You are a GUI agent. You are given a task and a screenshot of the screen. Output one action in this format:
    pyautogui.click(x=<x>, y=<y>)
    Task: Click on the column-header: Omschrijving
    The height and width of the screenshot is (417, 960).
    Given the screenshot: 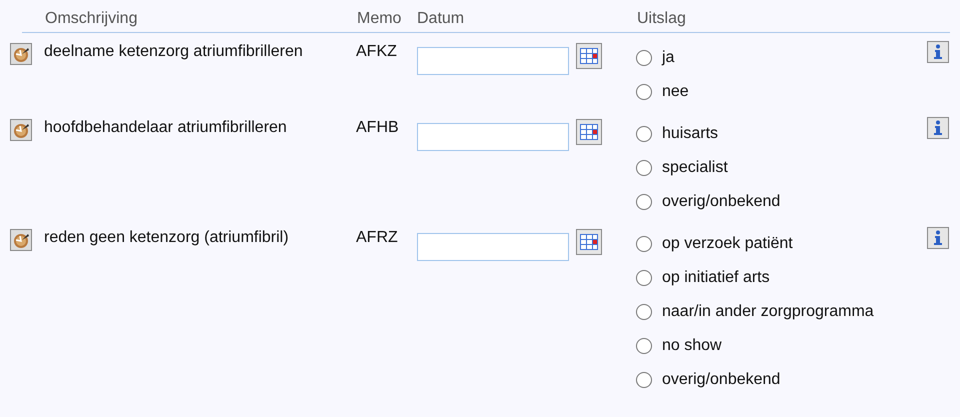 What is the action you would take?
    pyautogui.click(x=91, y=19)
    